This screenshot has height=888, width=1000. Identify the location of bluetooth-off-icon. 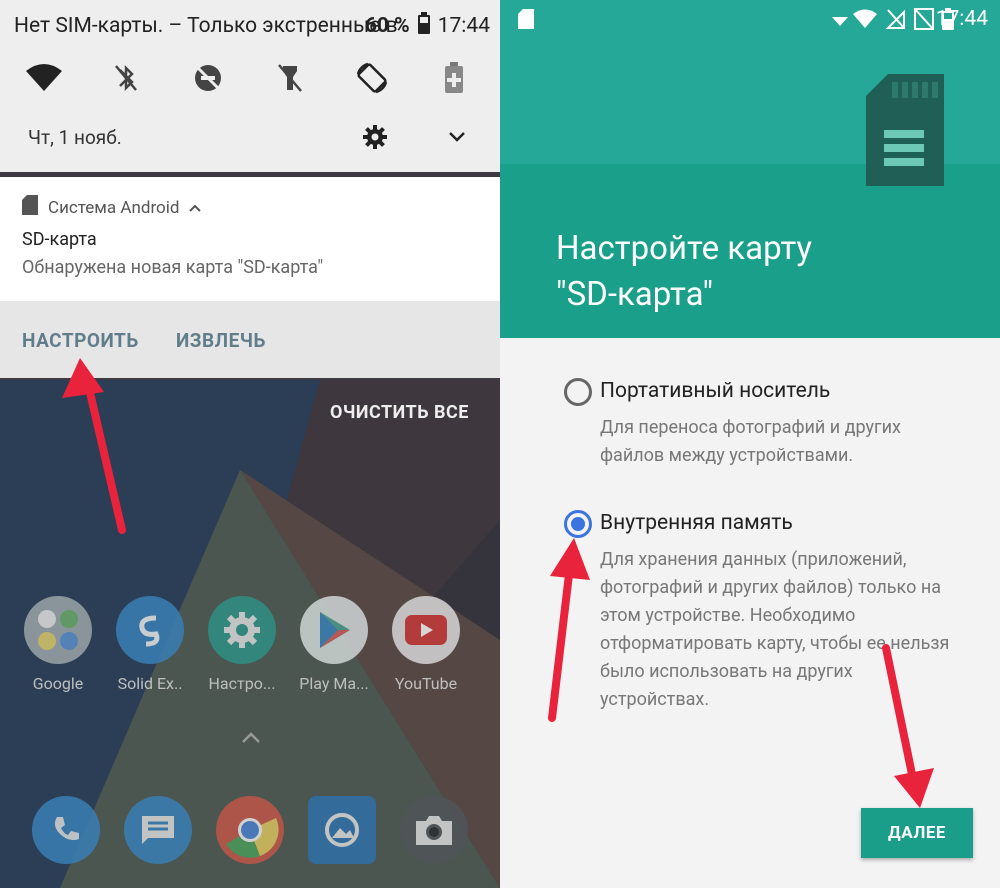
(126, 78).